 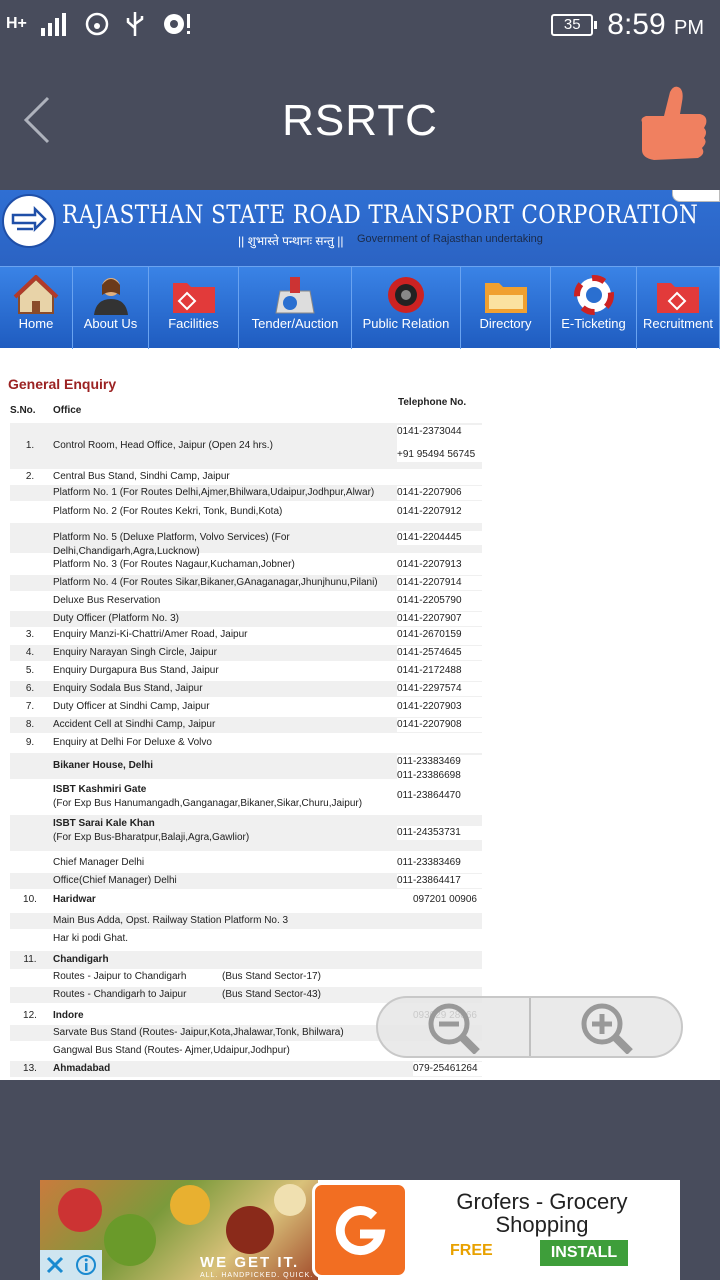 What do you see at coordinates (225, 766) in the screenshot?
I see `row-office: Bikaner House, Delhi` at bounding box center [225, 766].